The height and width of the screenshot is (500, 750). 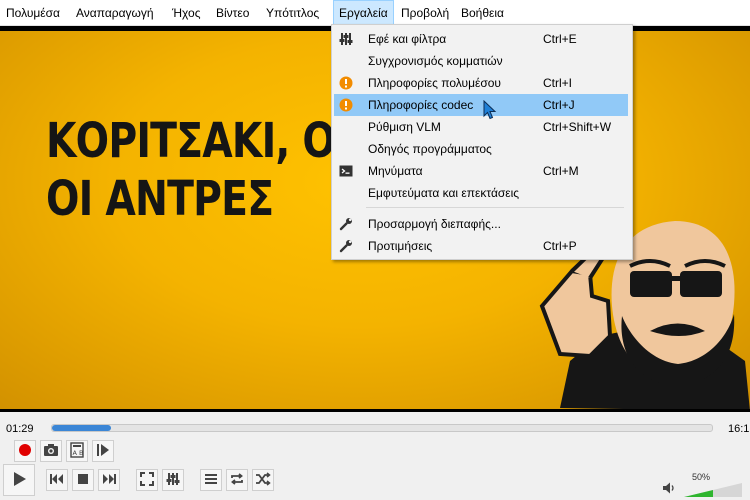 What do you see at coordinates (495, 207) in the screenshot?
I see `menu-separator` at bounding box center [495, 207].